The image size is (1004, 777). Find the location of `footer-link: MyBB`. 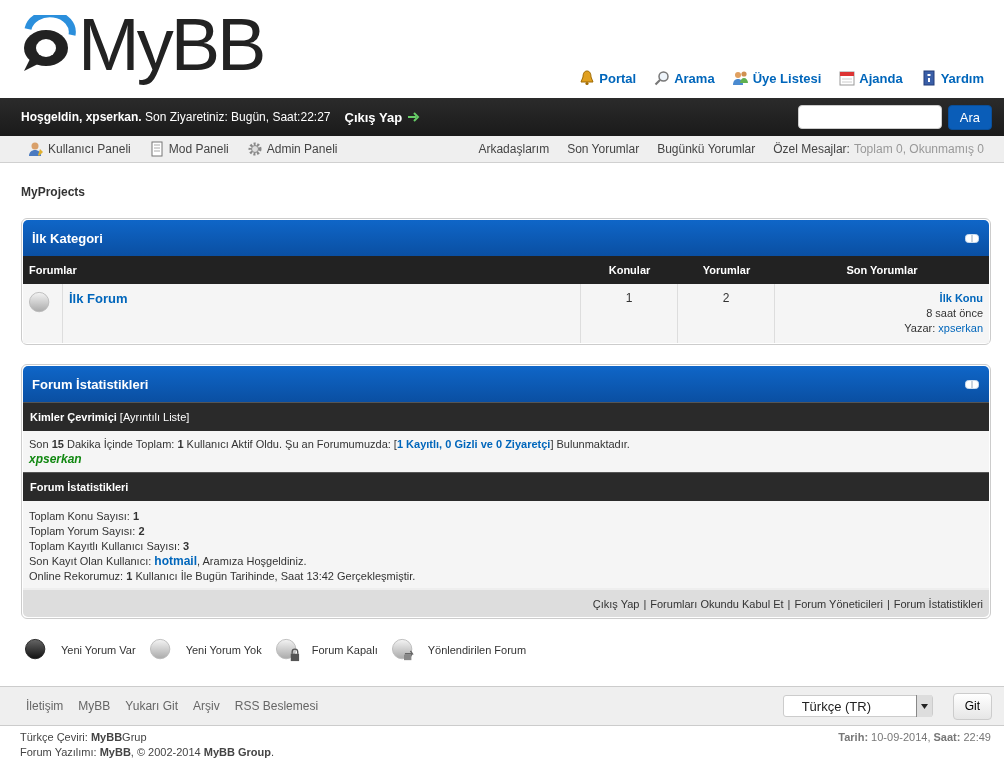

footer-link: MyBB is located at coordinates (94, 706).